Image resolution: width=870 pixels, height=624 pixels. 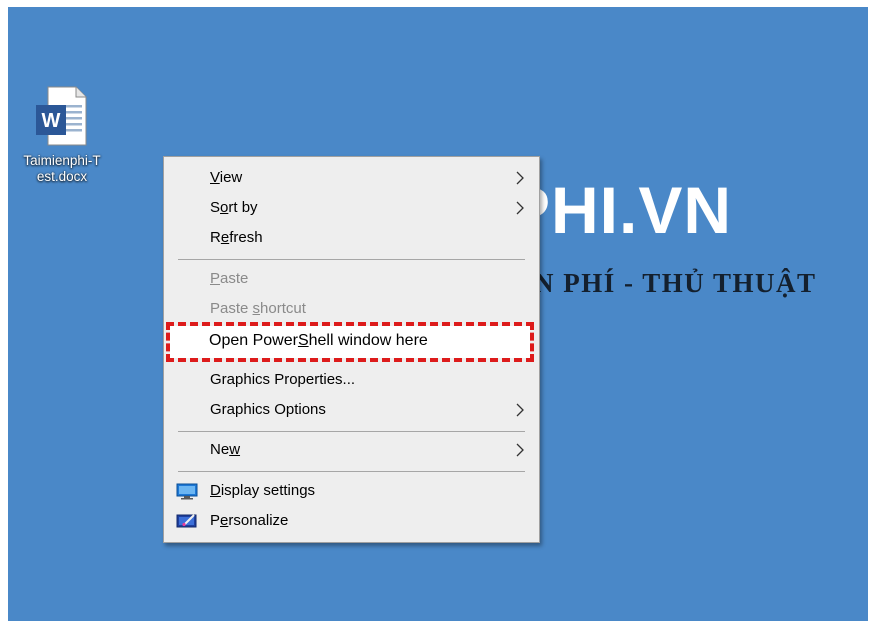 I want to click on menu-item-refresh: Refresh, so click(x=351, y=238).